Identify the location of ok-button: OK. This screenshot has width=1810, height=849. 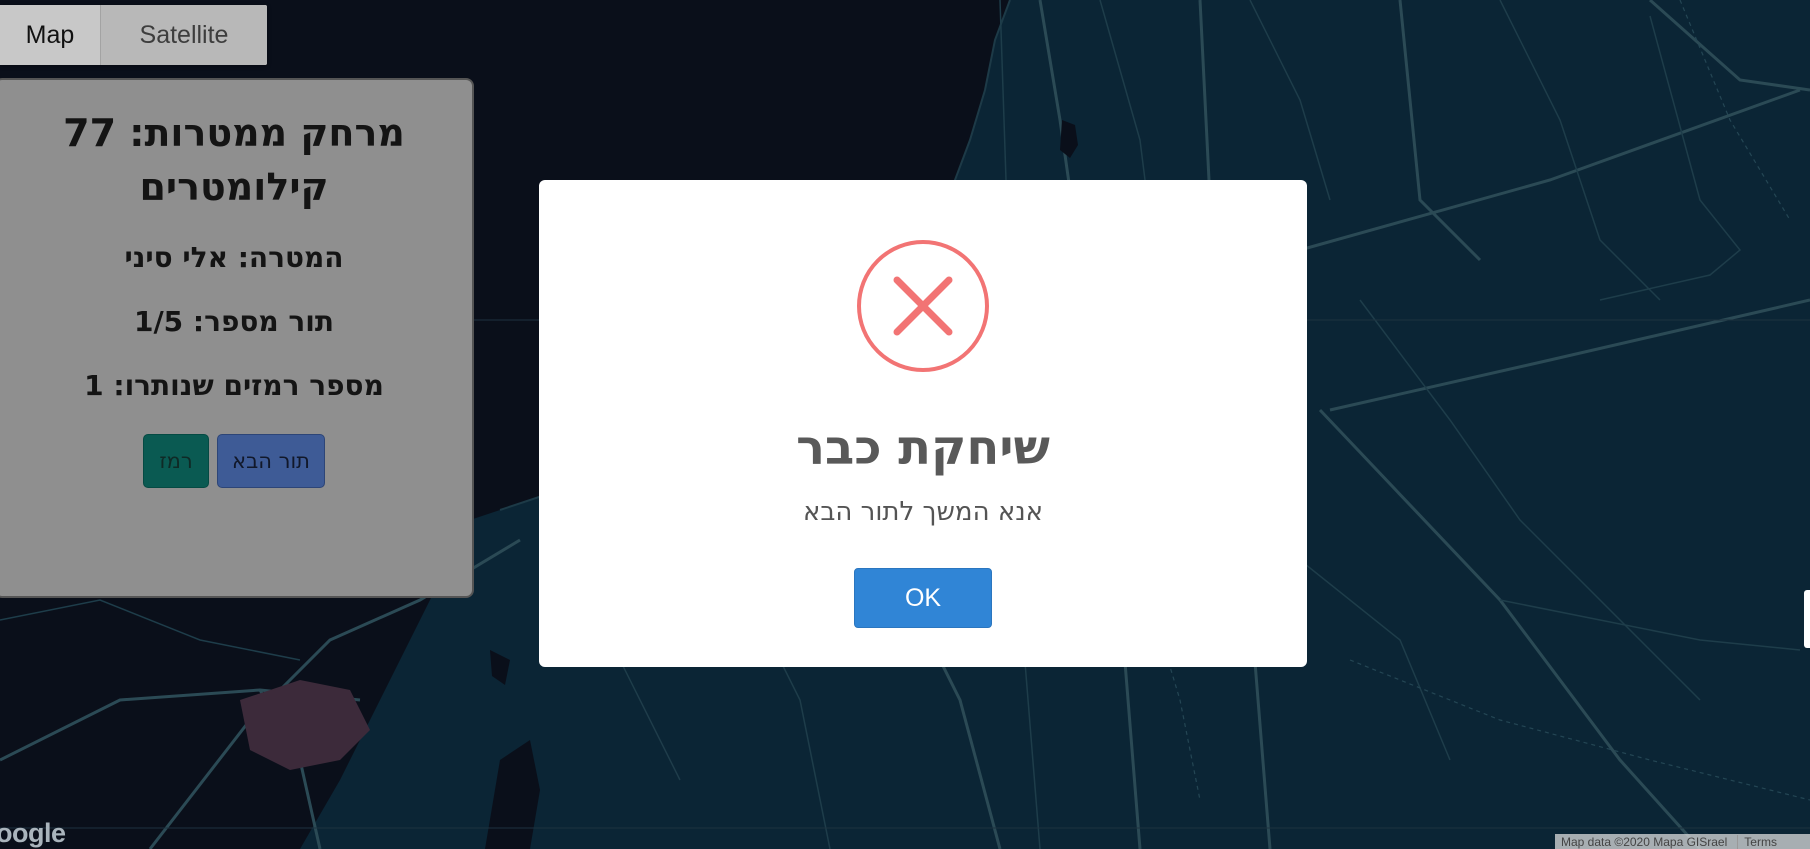
(923, 598).